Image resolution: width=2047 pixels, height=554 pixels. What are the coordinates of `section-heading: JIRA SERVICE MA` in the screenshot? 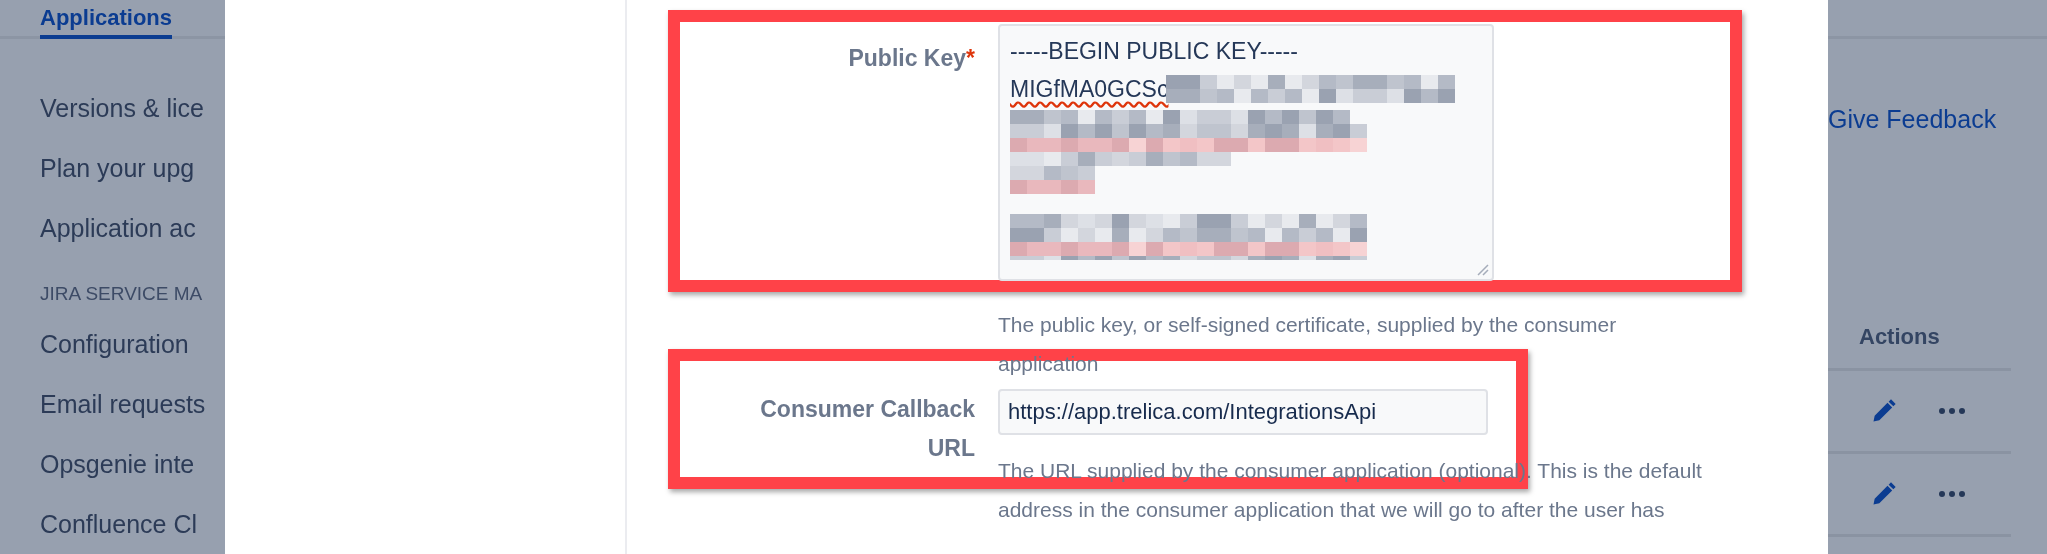 It's located at (122, 294).